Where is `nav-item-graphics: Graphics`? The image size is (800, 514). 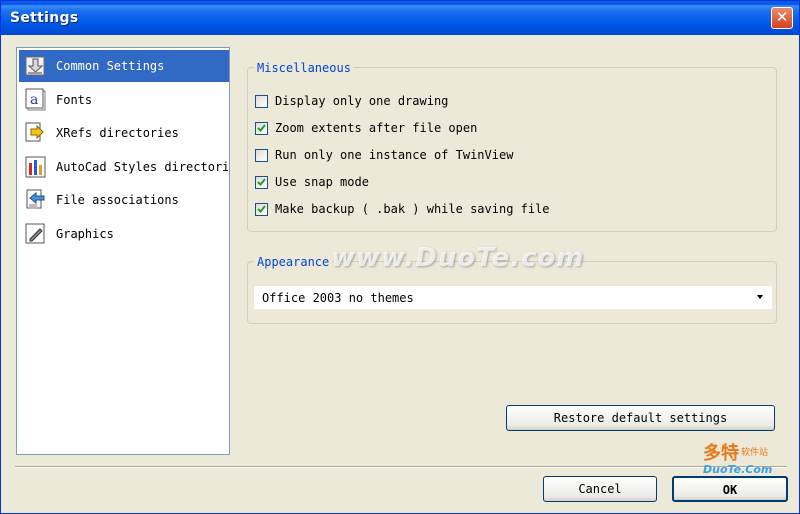
nav-item-graphics: Graphics is located at coordinates (124, 234).